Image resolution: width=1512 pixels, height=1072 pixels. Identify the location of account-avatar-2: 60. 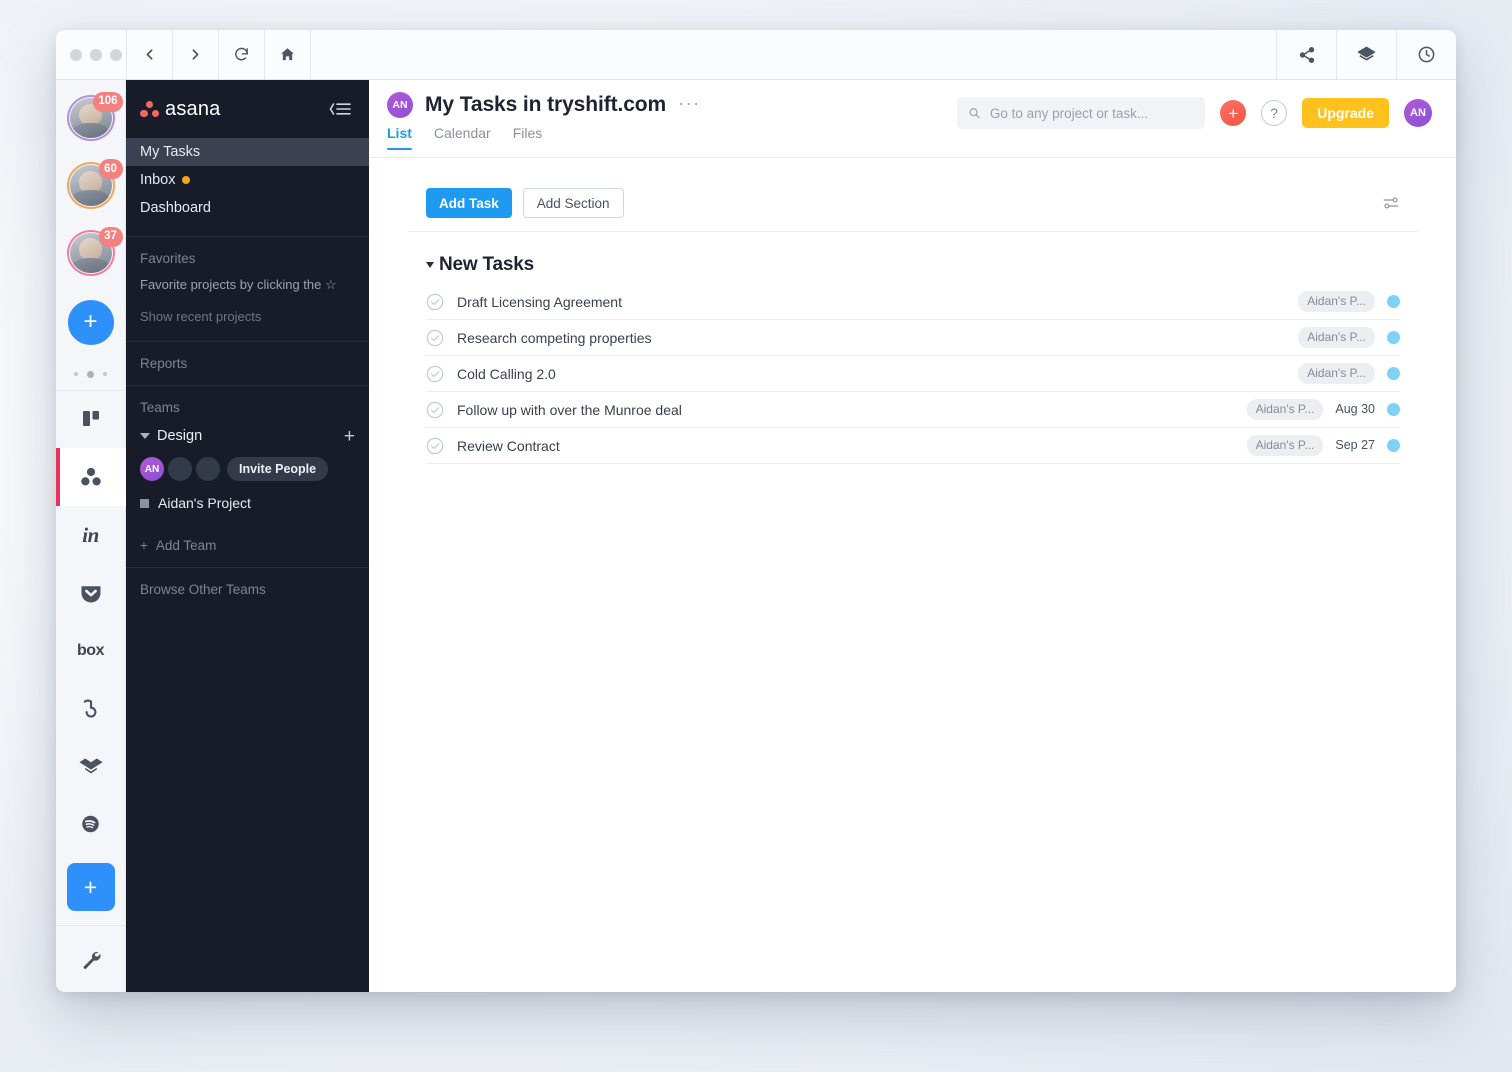
(94, 184).